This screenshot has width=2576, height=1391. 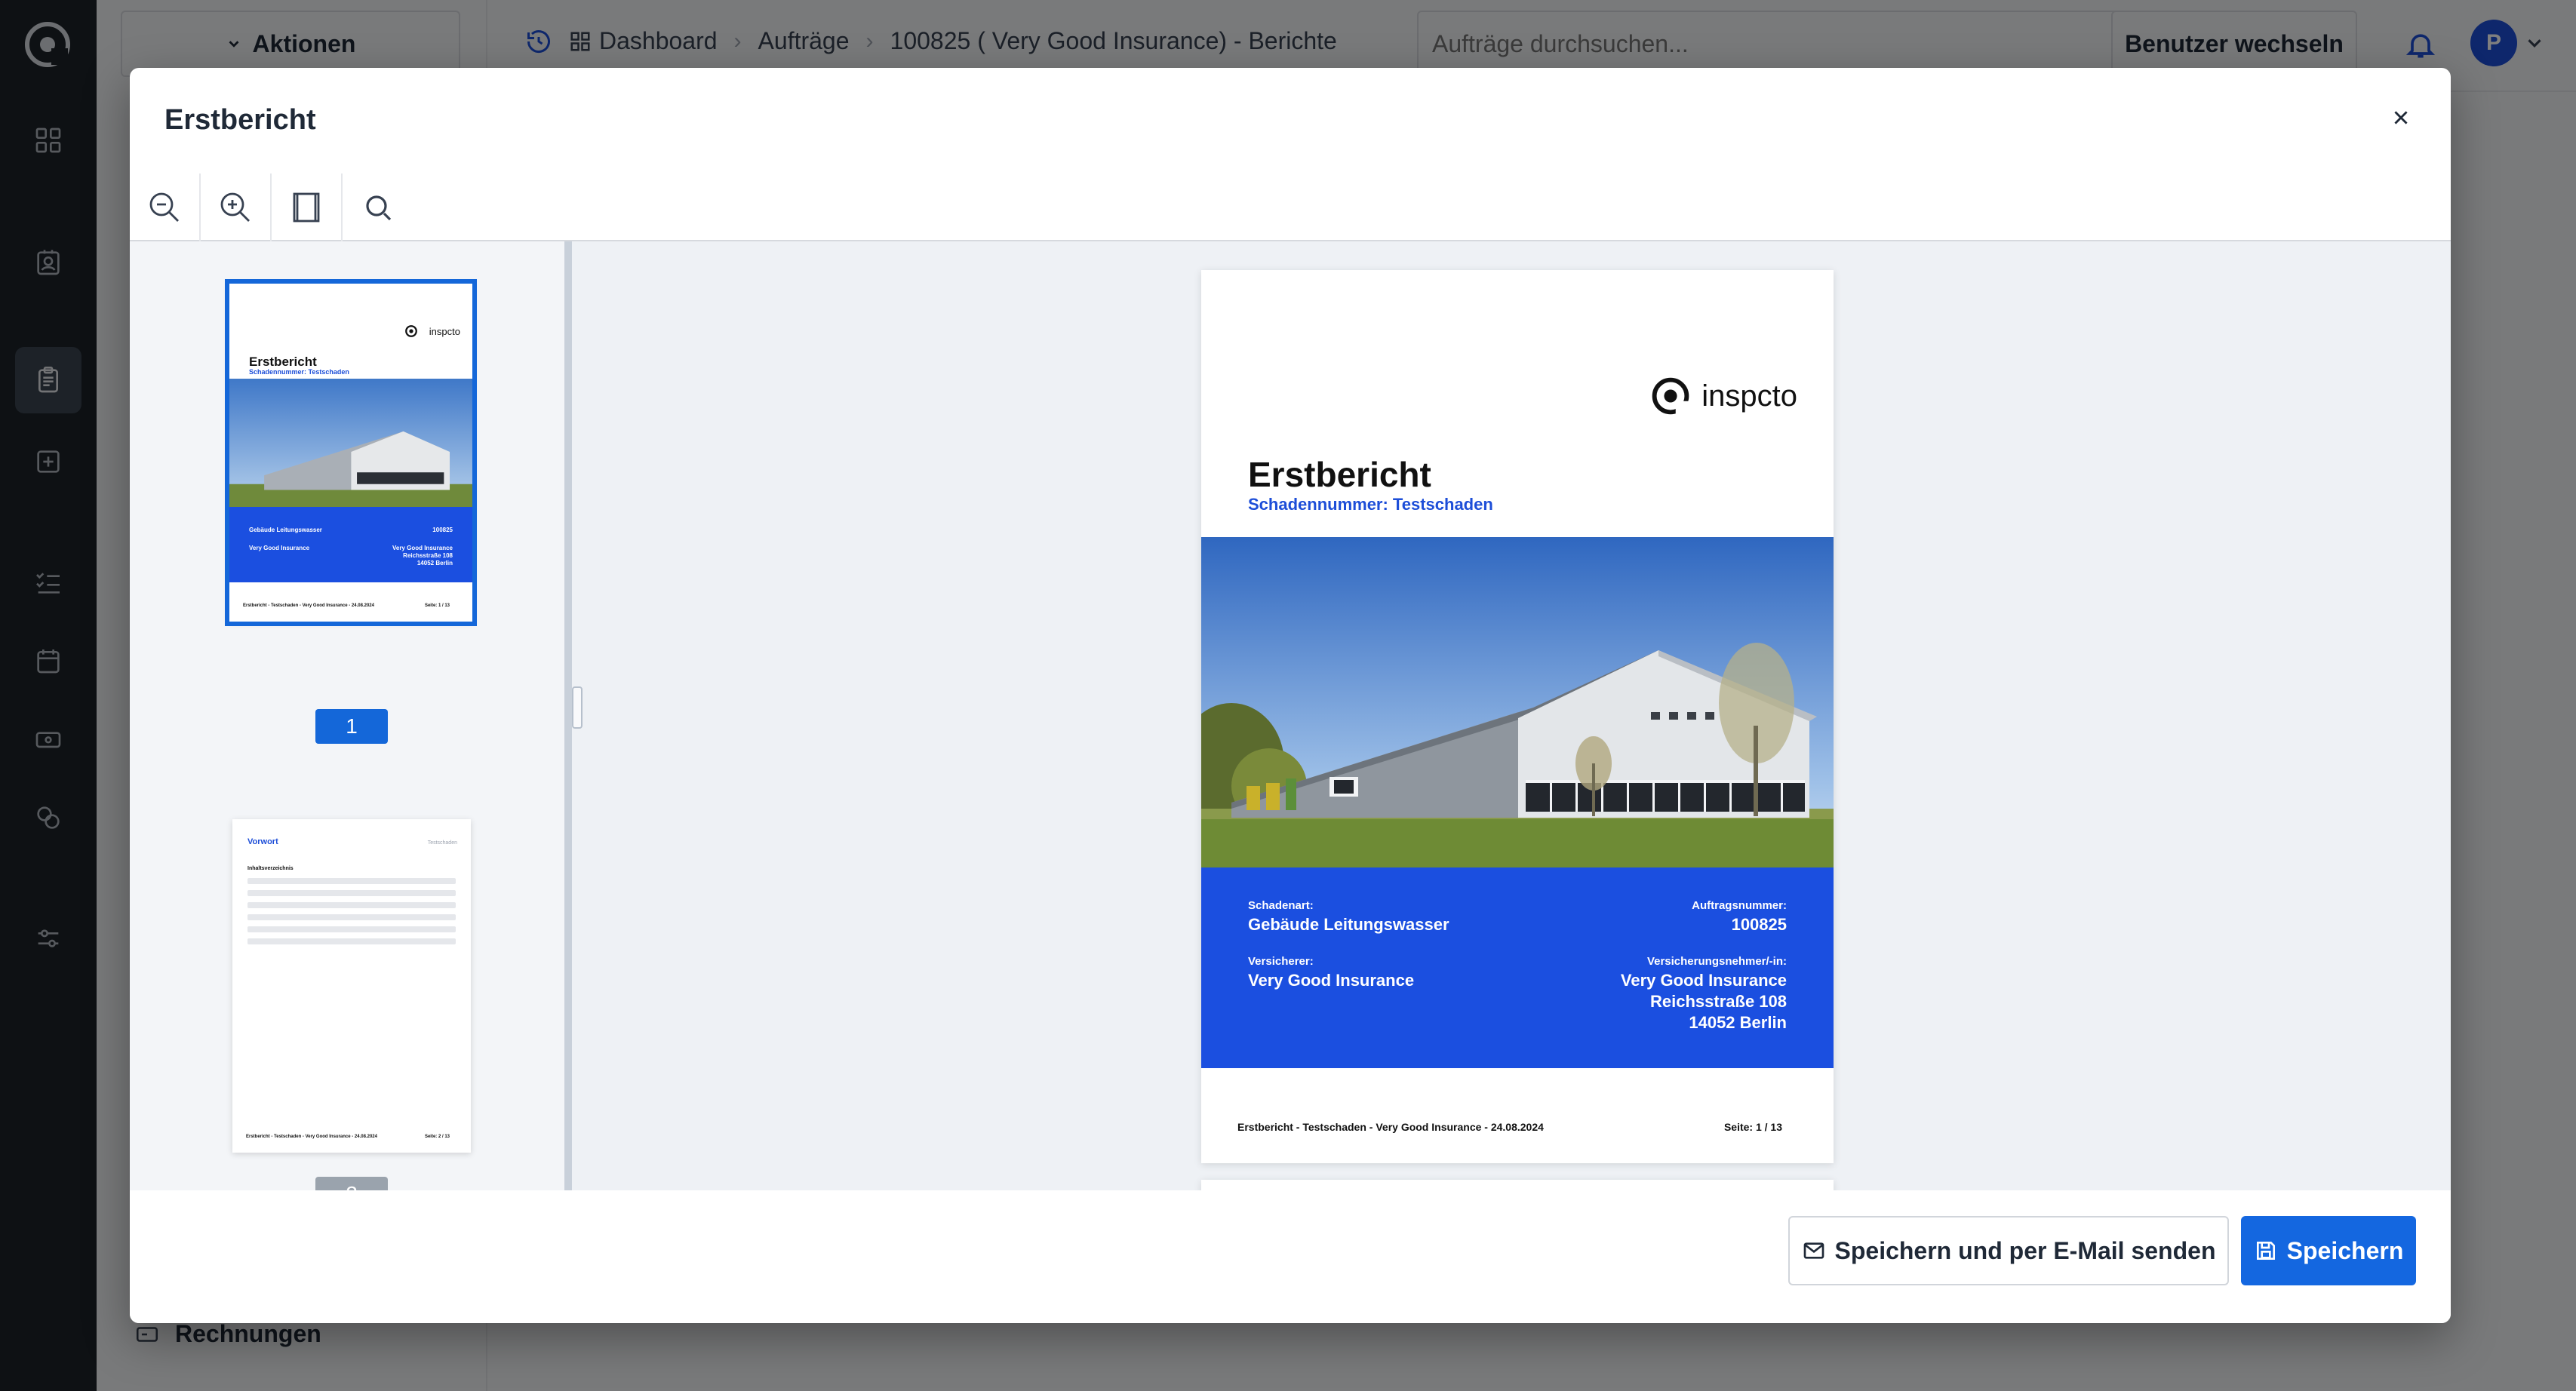 I want to click on thumb-order-value: 100825, so click(x=442, y=530).